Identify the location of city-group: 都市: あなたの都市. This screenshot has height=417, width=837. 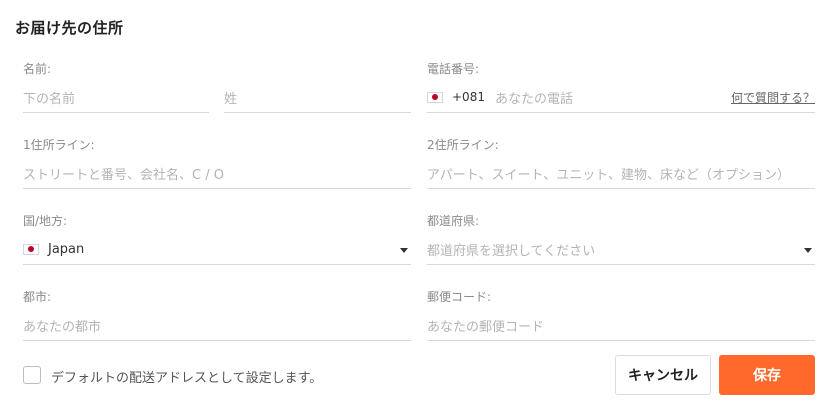
(217, 315).